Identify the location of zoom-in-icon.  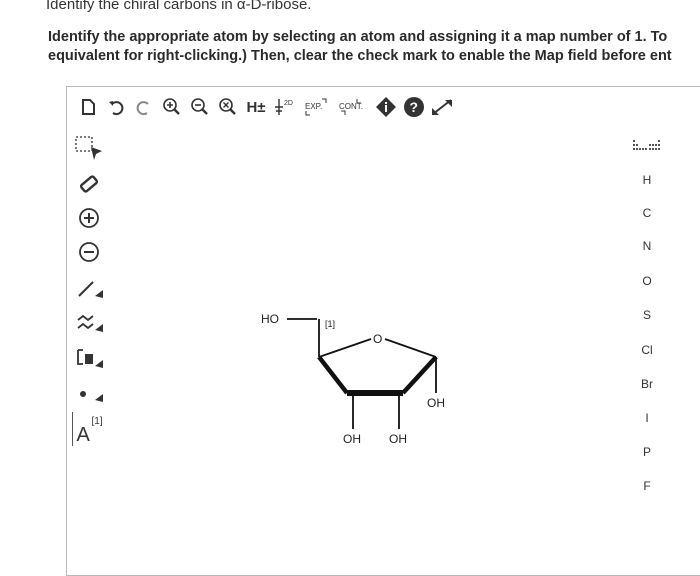
(172, 107).